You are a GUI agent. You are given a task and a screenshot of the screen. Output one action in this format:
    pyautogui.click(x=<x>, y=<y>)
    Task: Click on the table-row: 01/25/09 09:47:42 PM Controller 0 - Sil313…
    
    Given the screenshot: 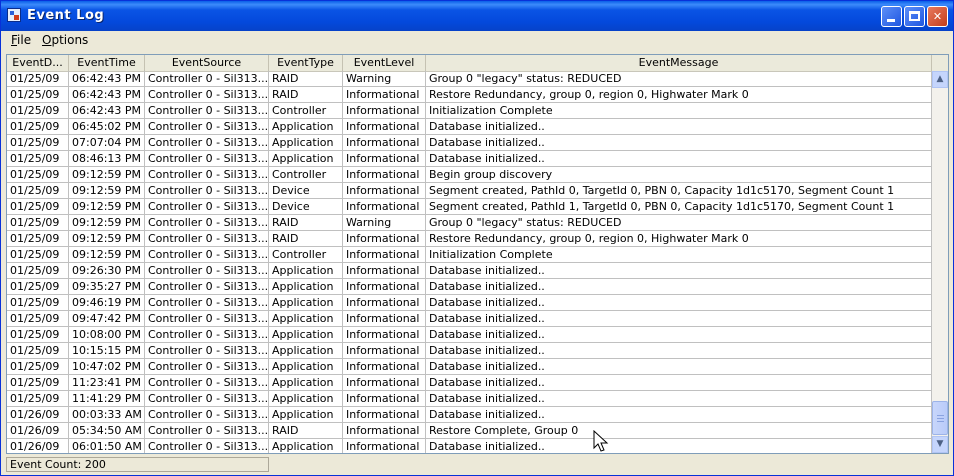 What is the action you would take?
    pyautogui.click(x=469, y=319)
    